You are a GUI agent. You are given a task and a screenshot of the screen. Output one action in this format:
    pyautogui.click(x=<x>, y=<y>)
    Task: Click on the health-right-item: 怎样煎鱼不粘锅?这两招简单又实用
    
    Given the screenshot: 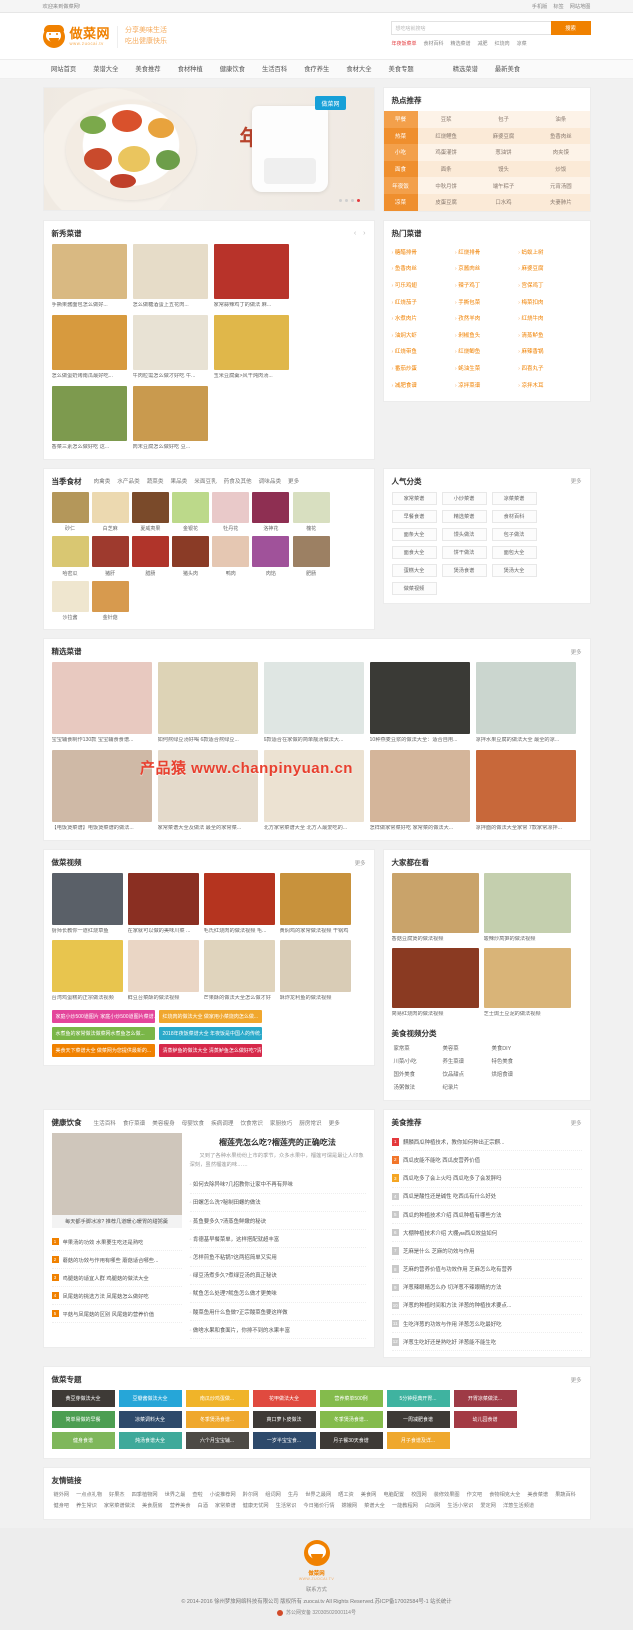 What is the action you would take?
    pyautogui.click(x=277, y=1257)
    